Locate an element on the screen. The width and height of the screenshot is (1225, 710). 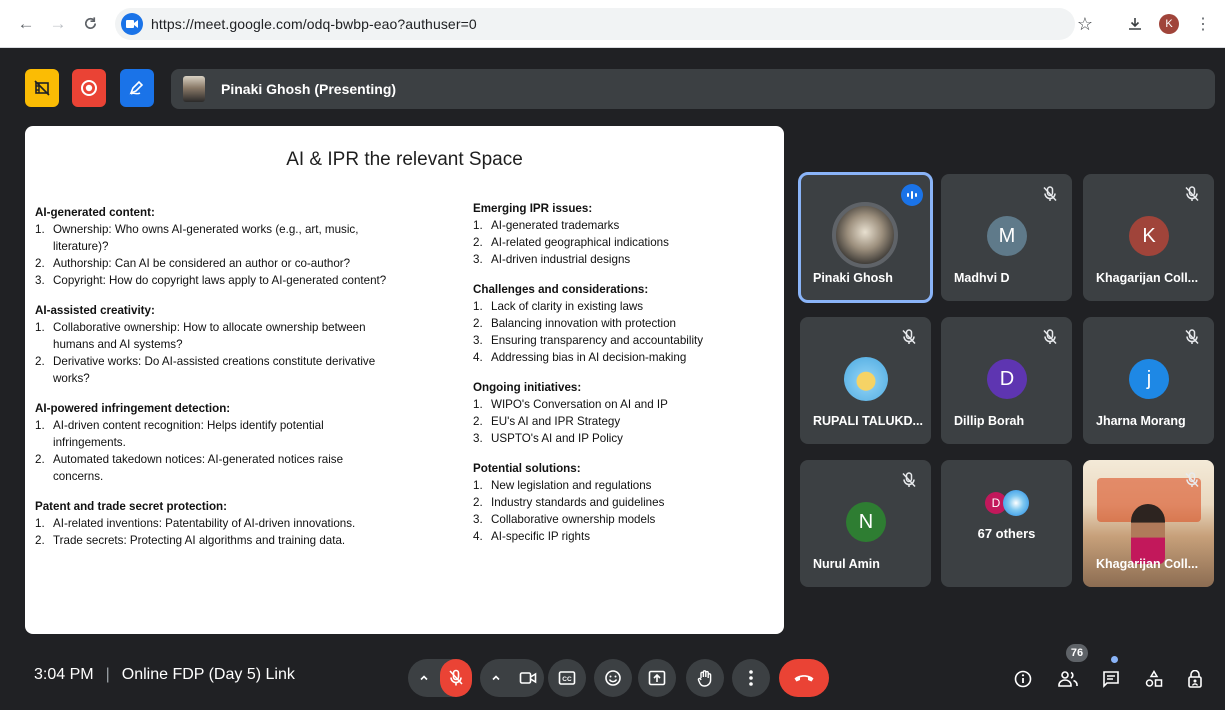
participant-count-badge: 76 is located at coordinates (1077, 653).